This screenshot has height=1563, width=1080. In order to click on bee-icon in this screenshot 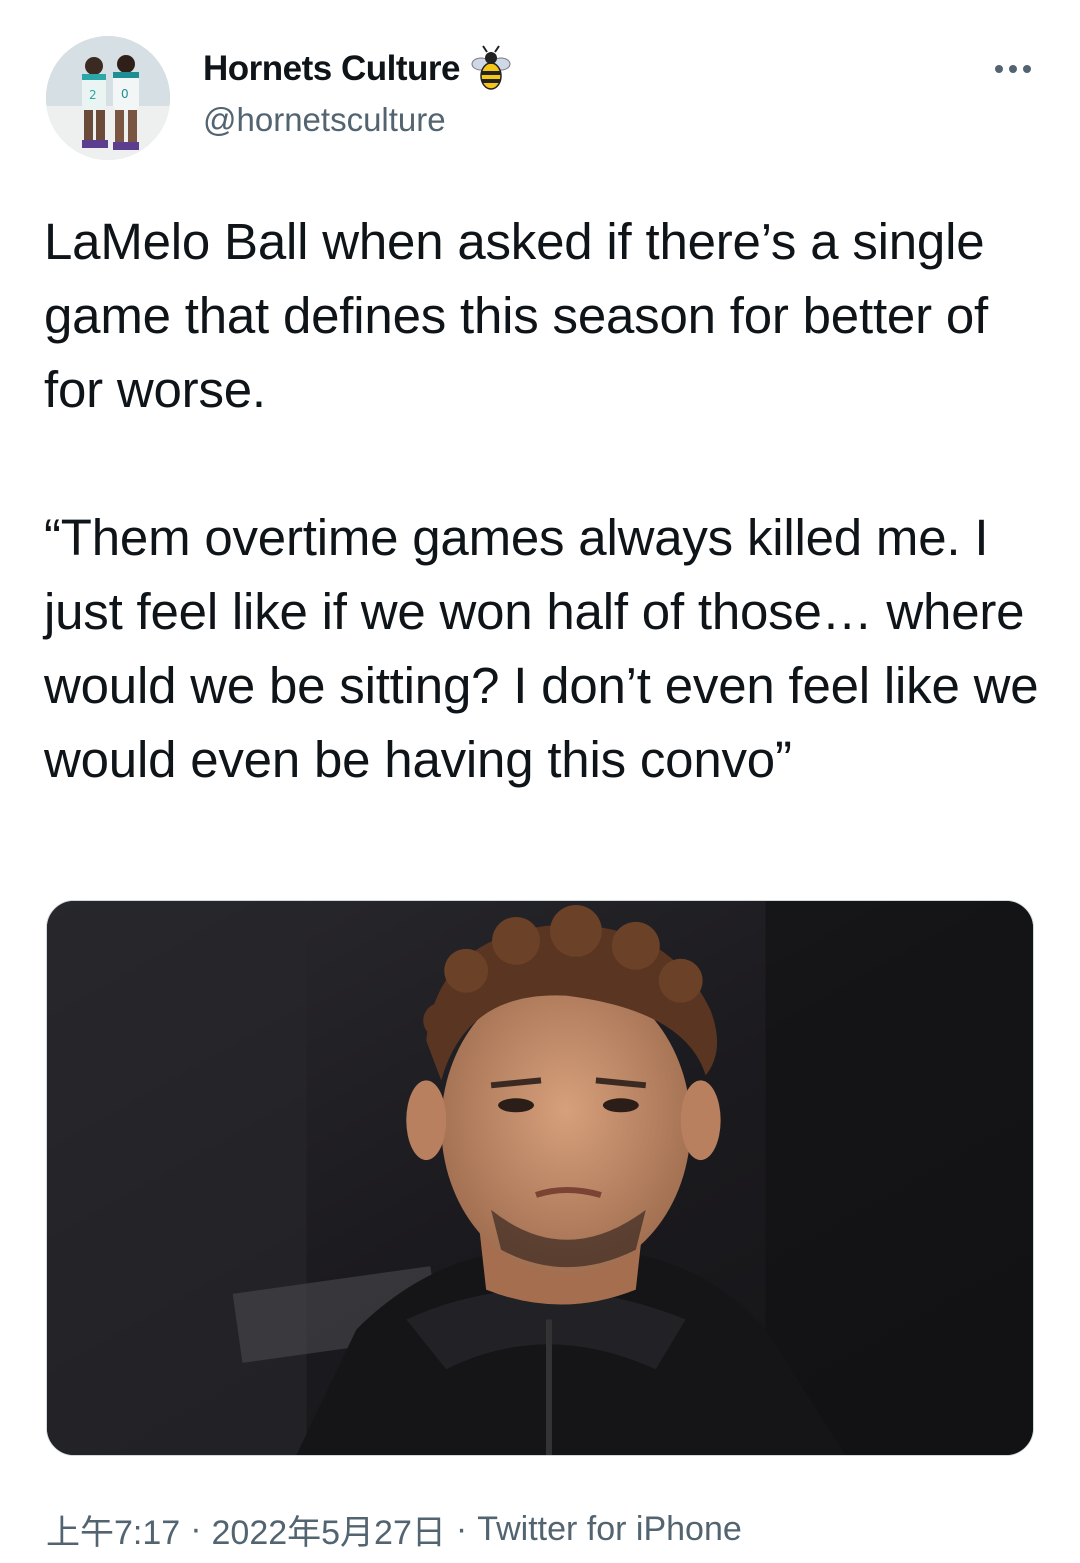, I will do `click(491, 69)`.